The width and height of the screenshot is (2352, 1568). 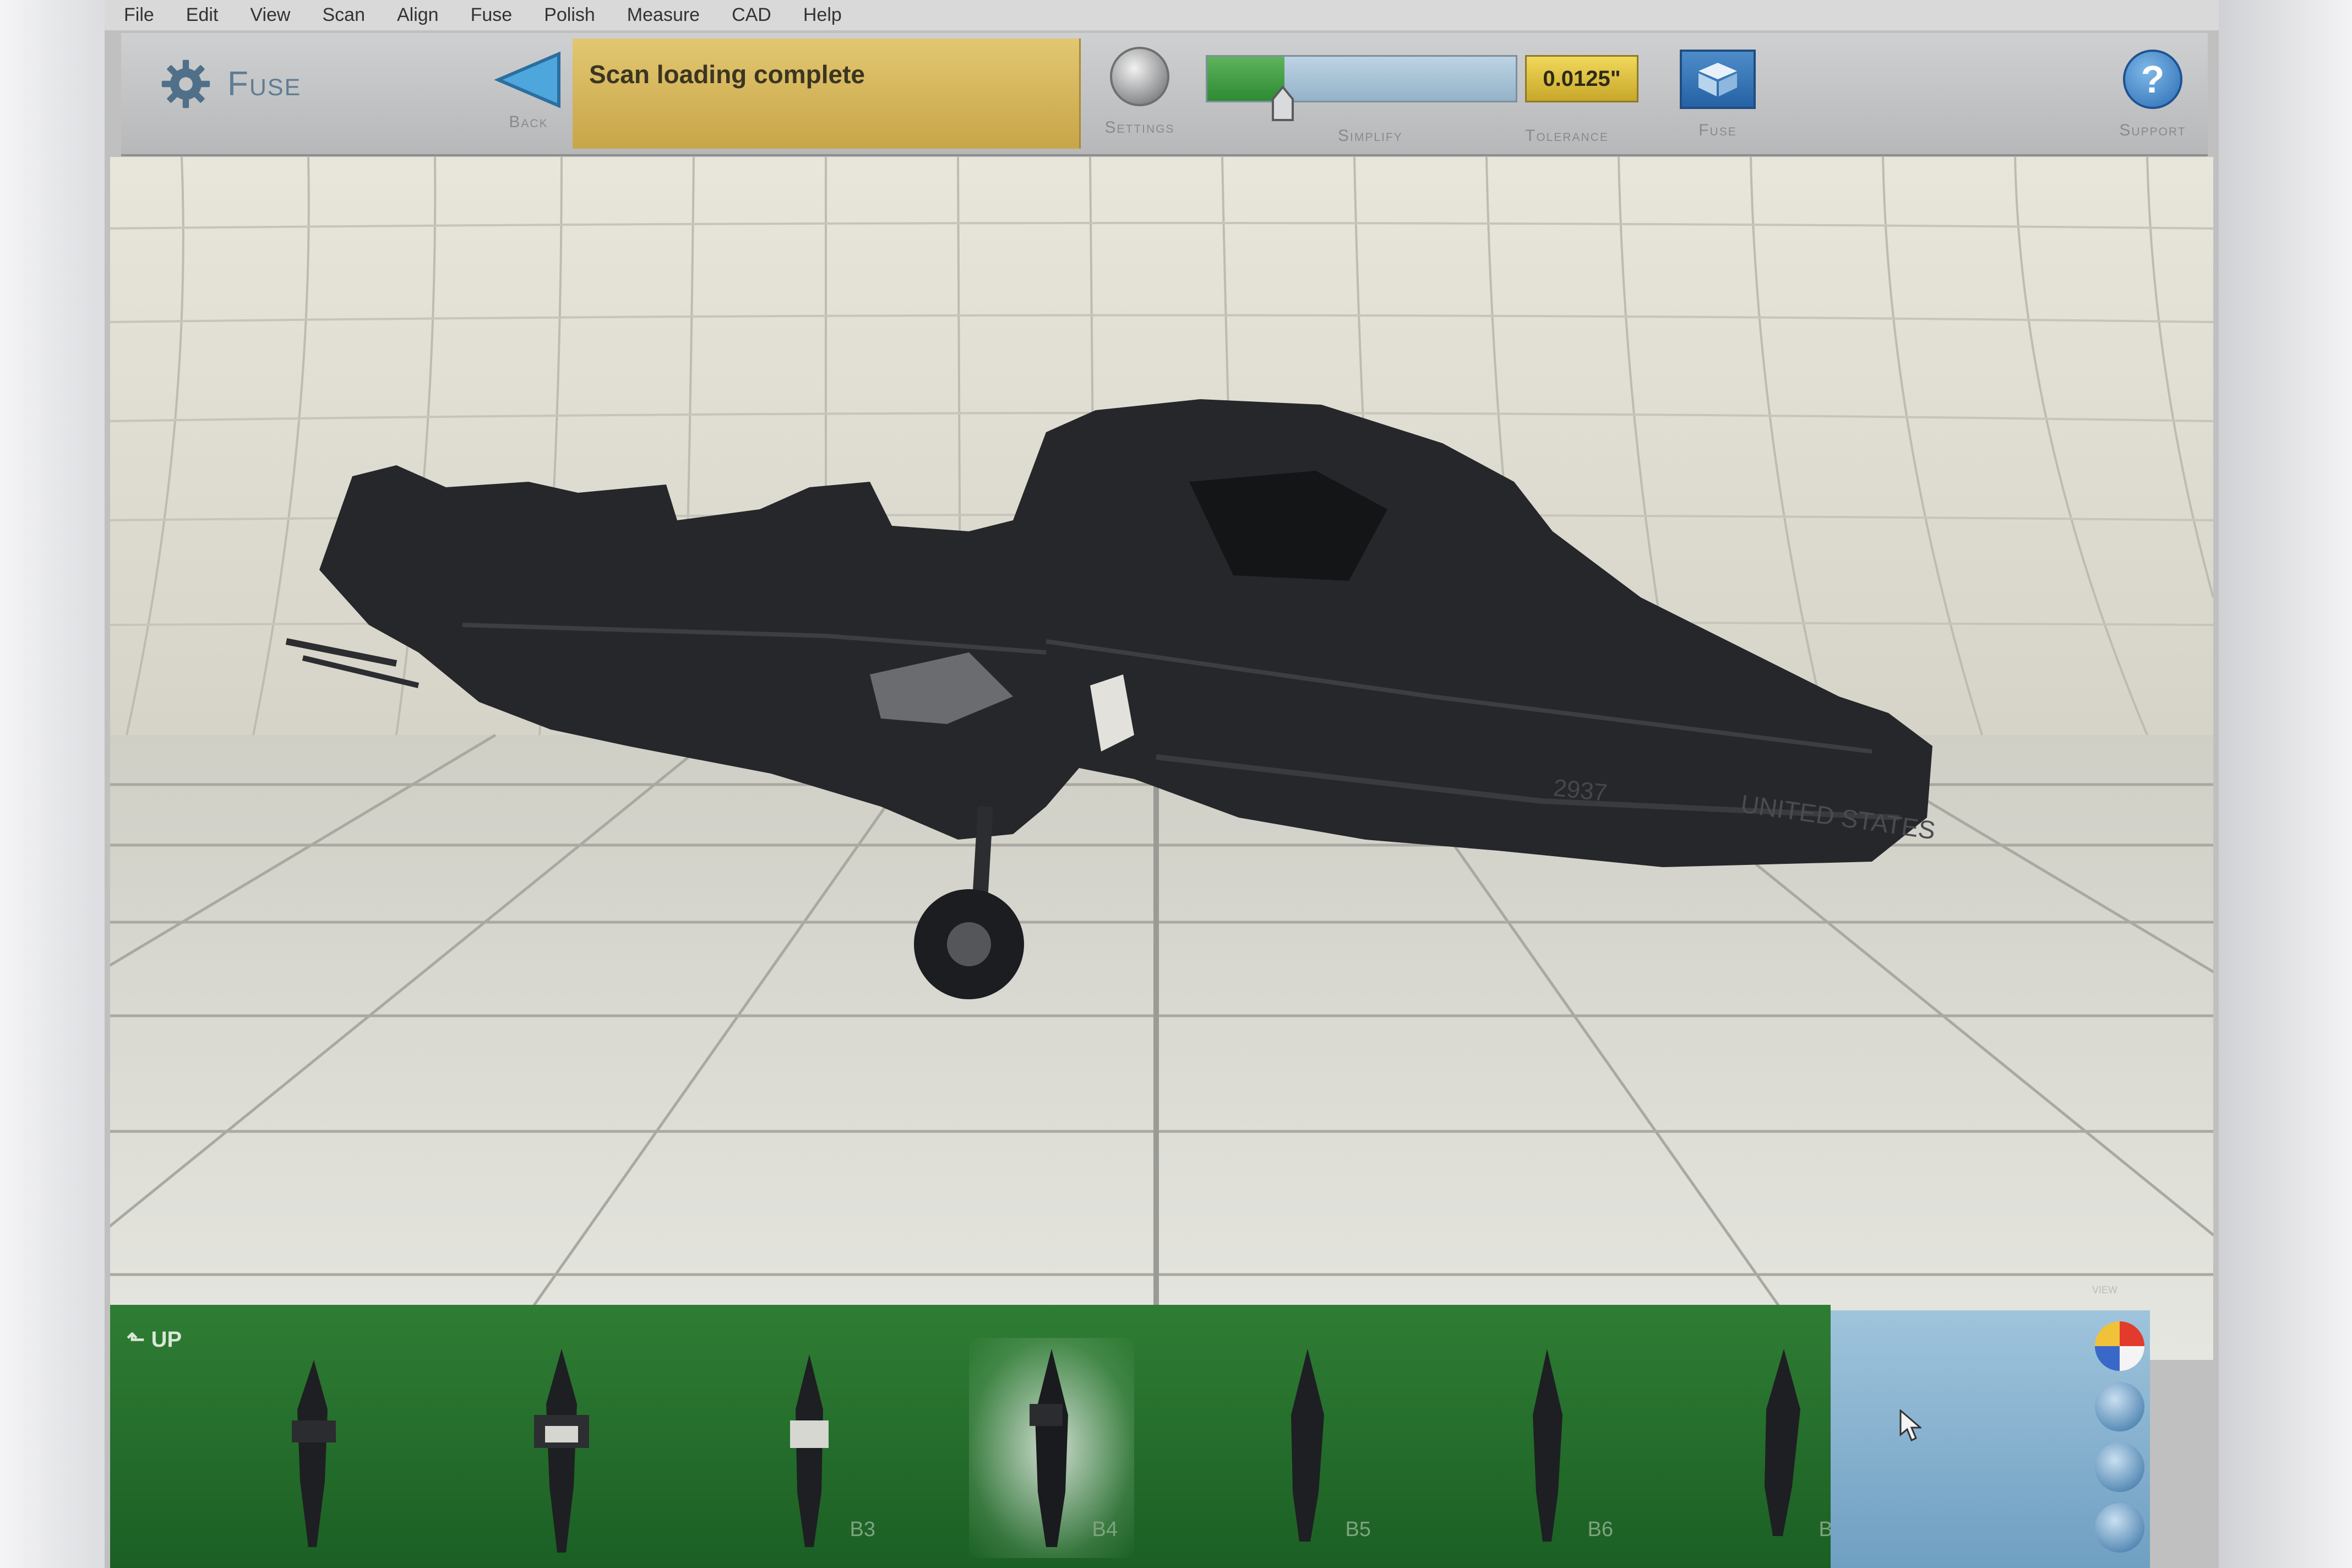 What do you see at coordinates (136, 1339) in the screenshot?
I see `up-arrow-icon: ⬑` at bounding box center [136, 1339].